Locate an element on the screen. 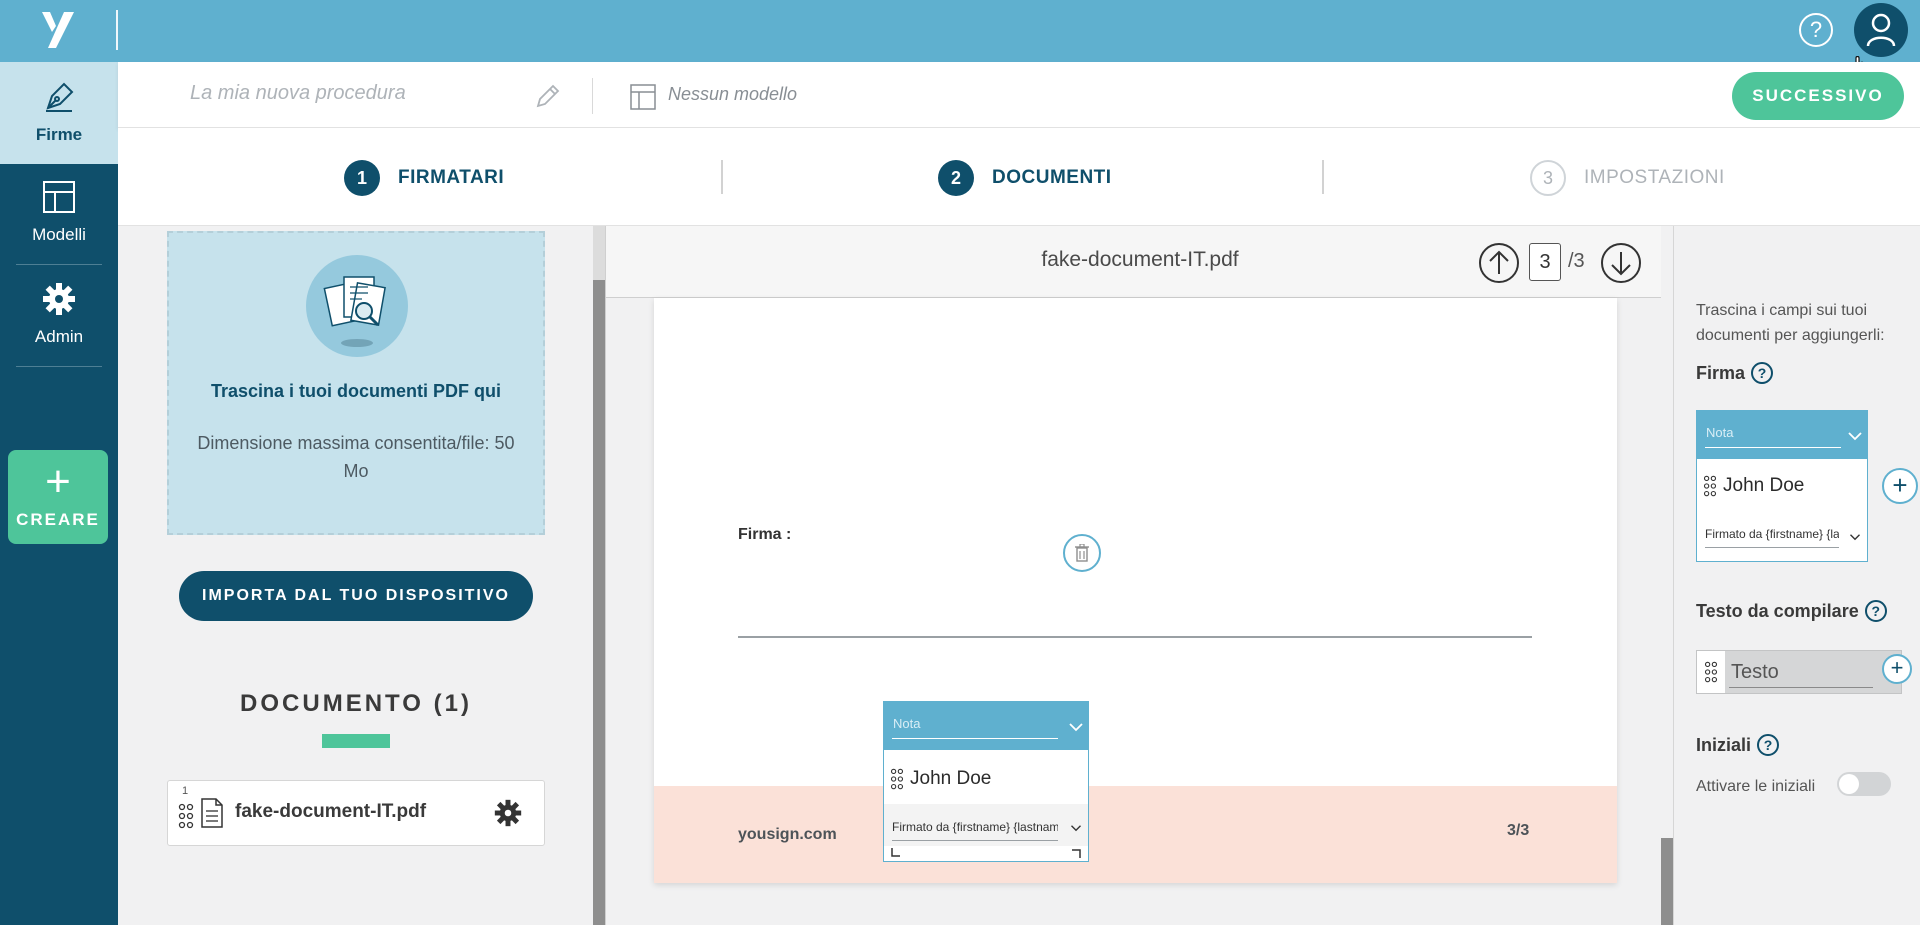 This screenshot has width=1920, height=925. nav-item-firme: Firme is located at coordinates (59, 113).